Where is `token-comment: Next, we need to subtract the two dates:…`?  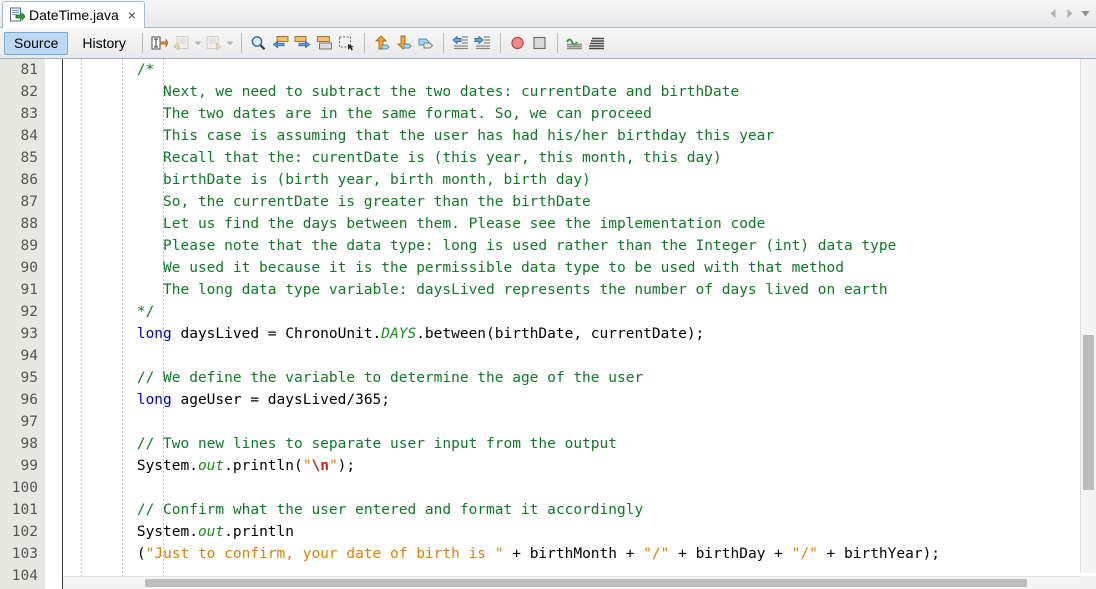 token-comment: Next, we need to subtract the two dates:… is located at coordinates (403, 92).